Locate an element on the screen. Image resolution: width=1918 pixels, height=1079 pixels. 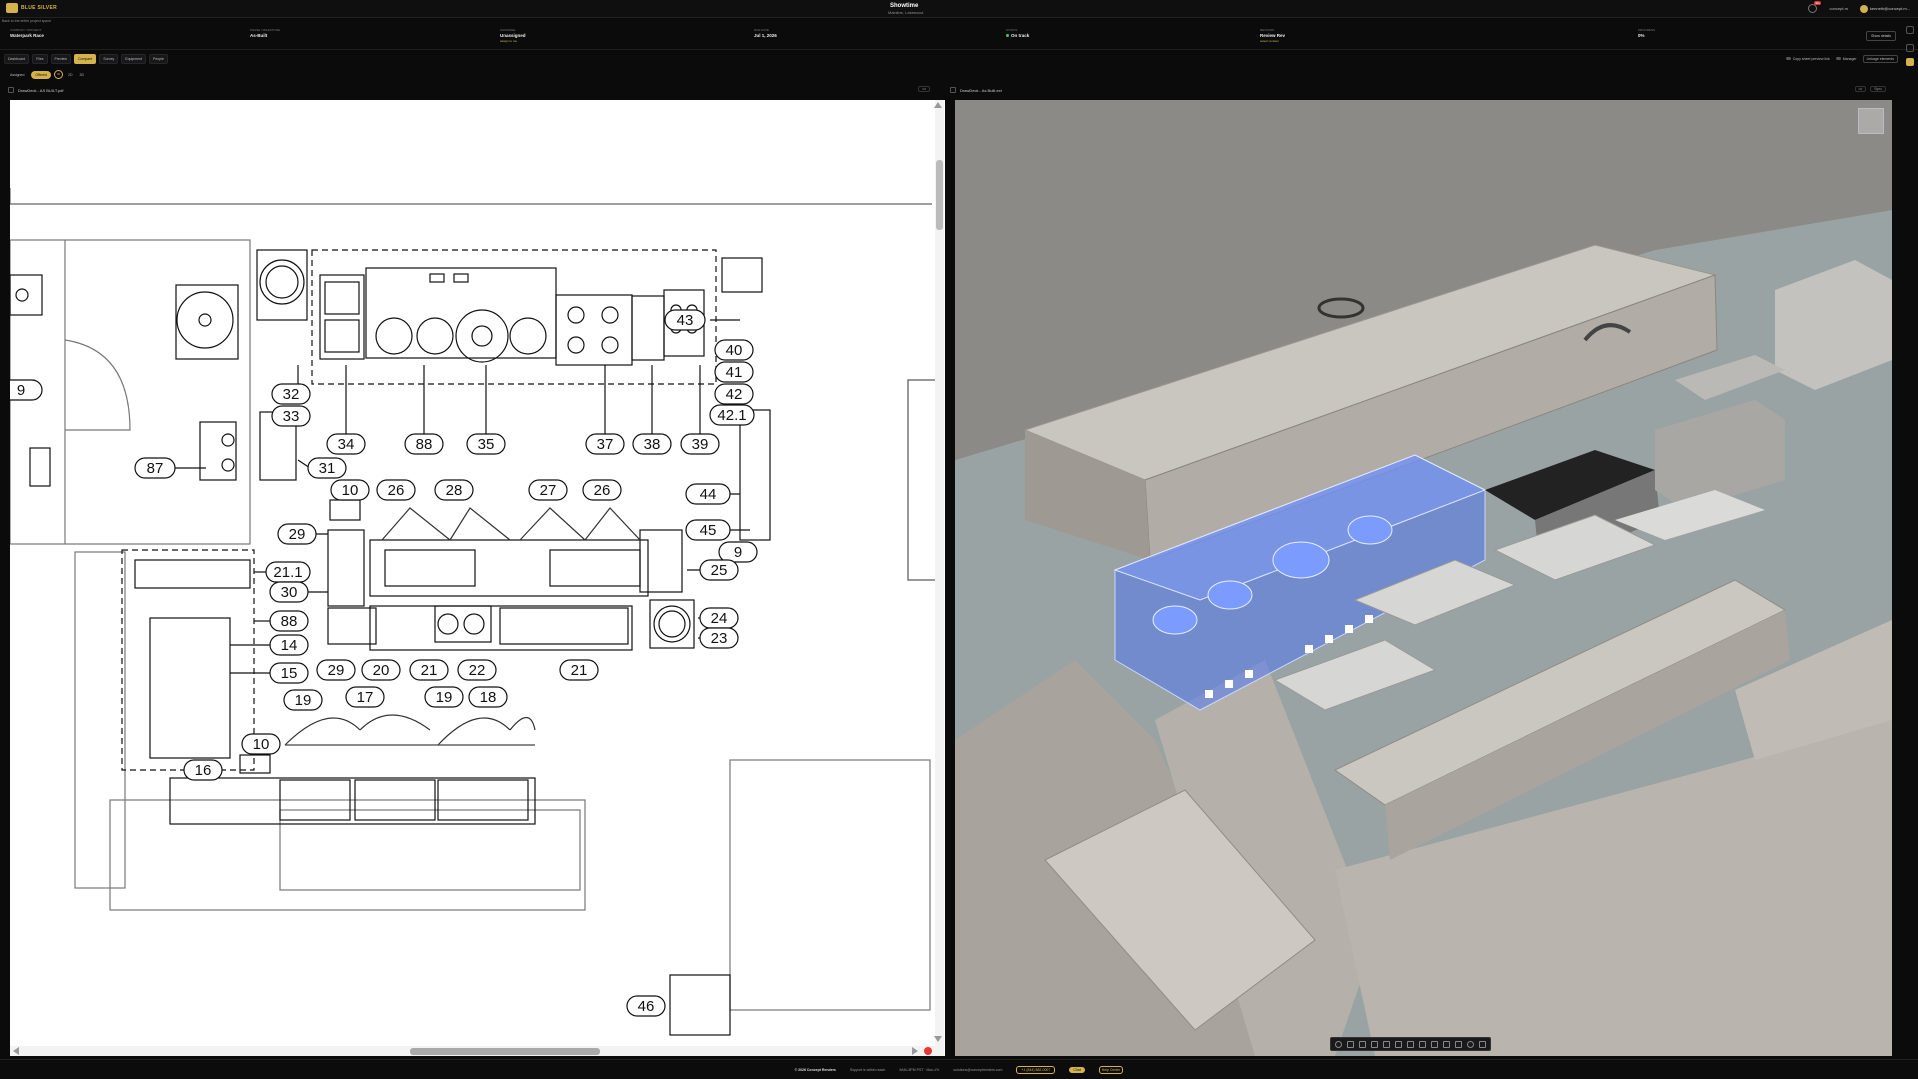
tab-survey: Survey is located at coordinates (109, 59).